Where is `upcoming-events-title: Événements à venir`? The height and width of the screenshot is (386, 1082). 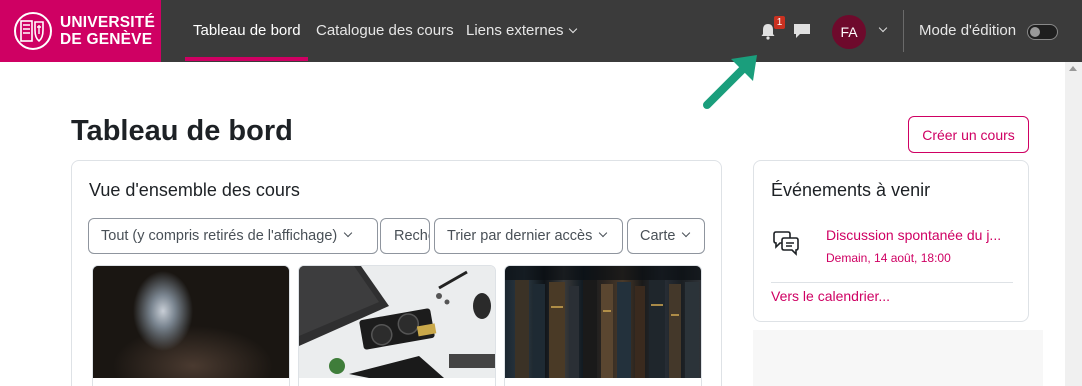
upcoming-events-title: Événements à venir is located at coordinates (851, 190).